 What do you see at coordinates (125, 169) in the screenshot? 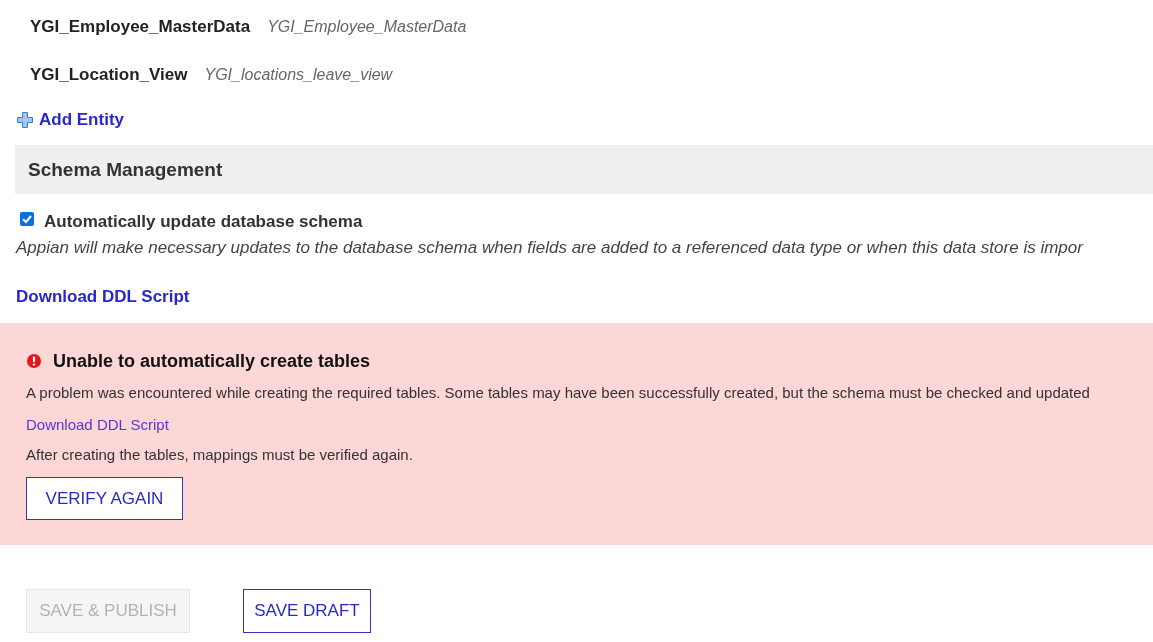
I see `section-title: Schema Management` at bounding box center [125, 169].